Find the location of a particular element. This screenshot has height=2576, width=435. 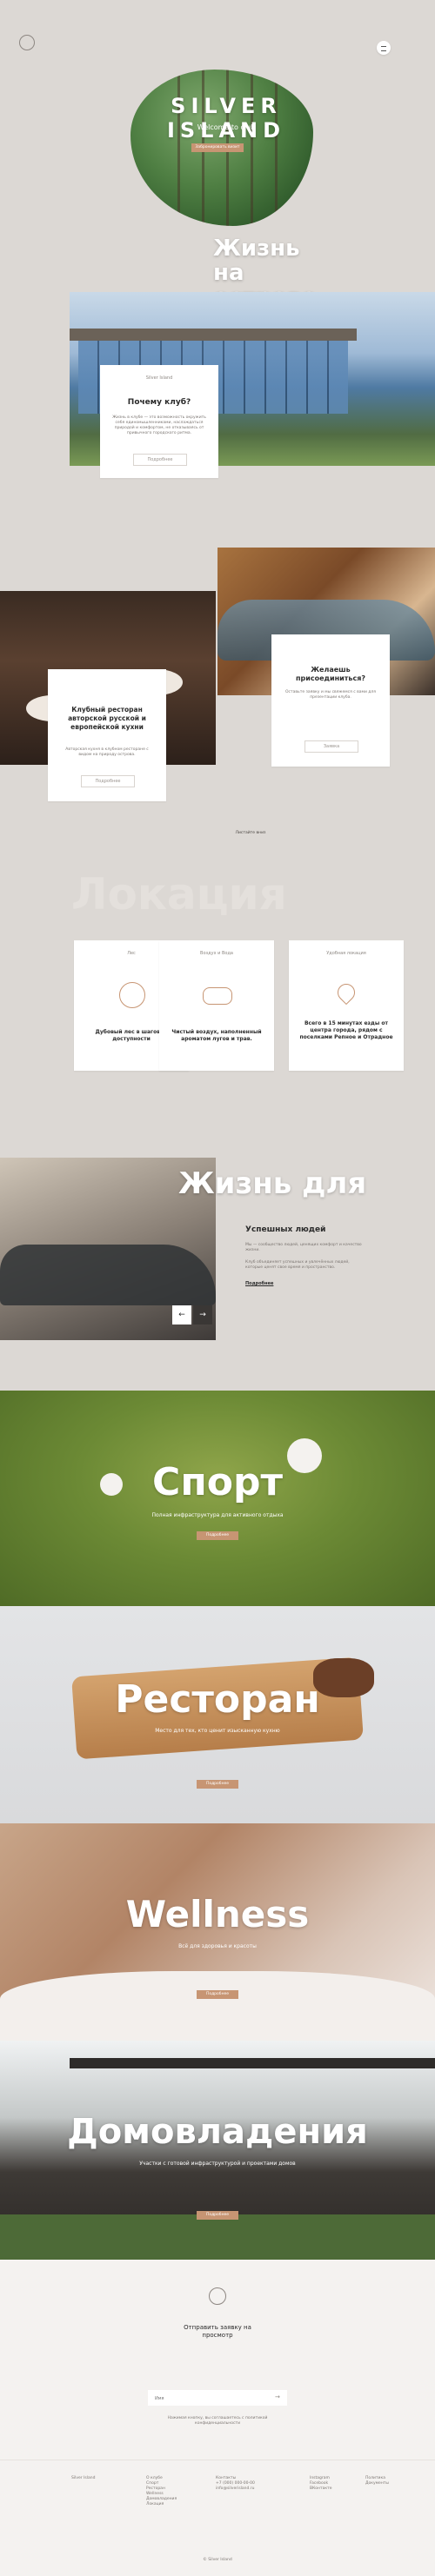

forest-icon is located at coordinates (132, 995).